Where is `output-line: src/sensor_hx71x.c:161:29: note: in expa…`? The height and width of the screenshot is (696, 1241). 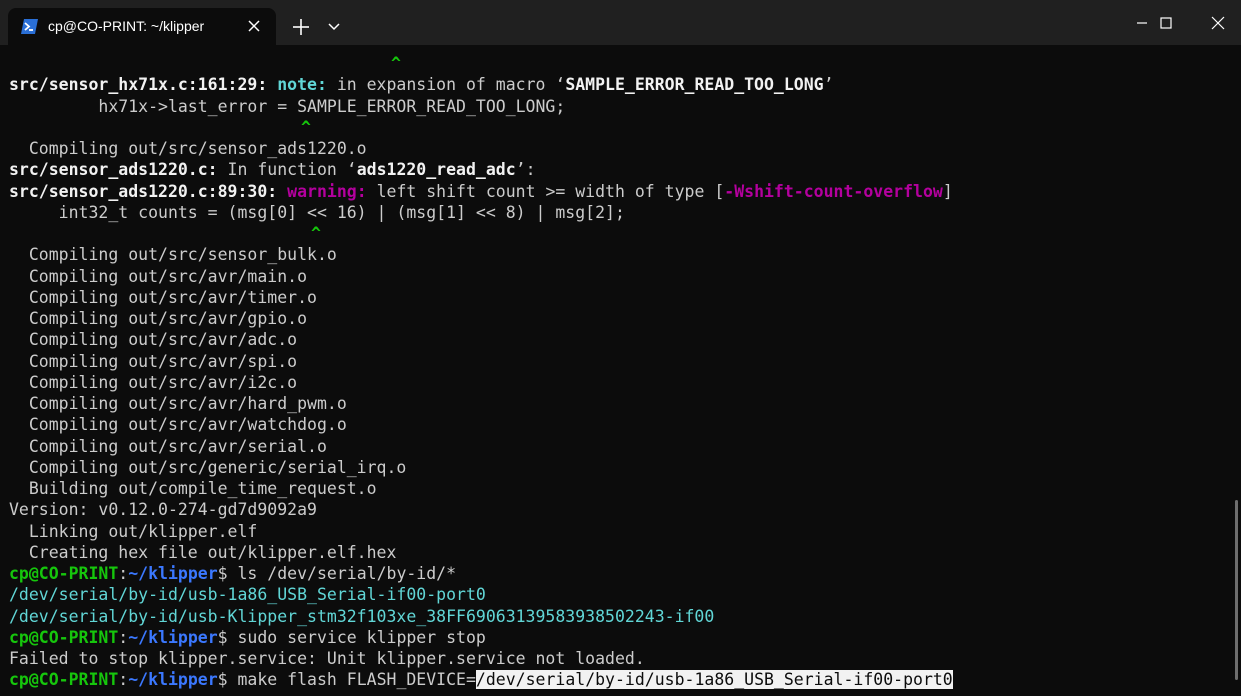
output-line: src/sensor_hx71x.c:161:29: note: in expa… is located at coordinates (619, 84).